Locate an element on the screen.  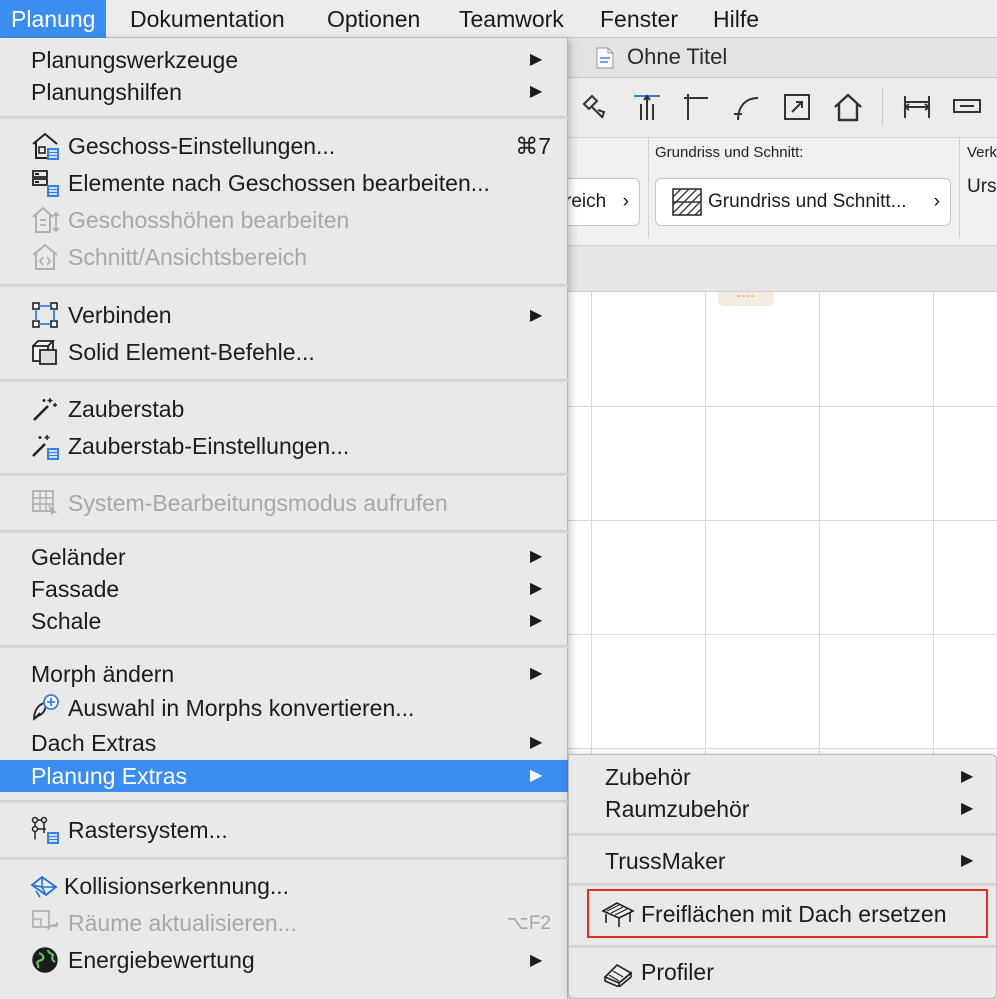
submenu-item-zubehoer: Zubehör ▶ is located at coordinates (782, 777).